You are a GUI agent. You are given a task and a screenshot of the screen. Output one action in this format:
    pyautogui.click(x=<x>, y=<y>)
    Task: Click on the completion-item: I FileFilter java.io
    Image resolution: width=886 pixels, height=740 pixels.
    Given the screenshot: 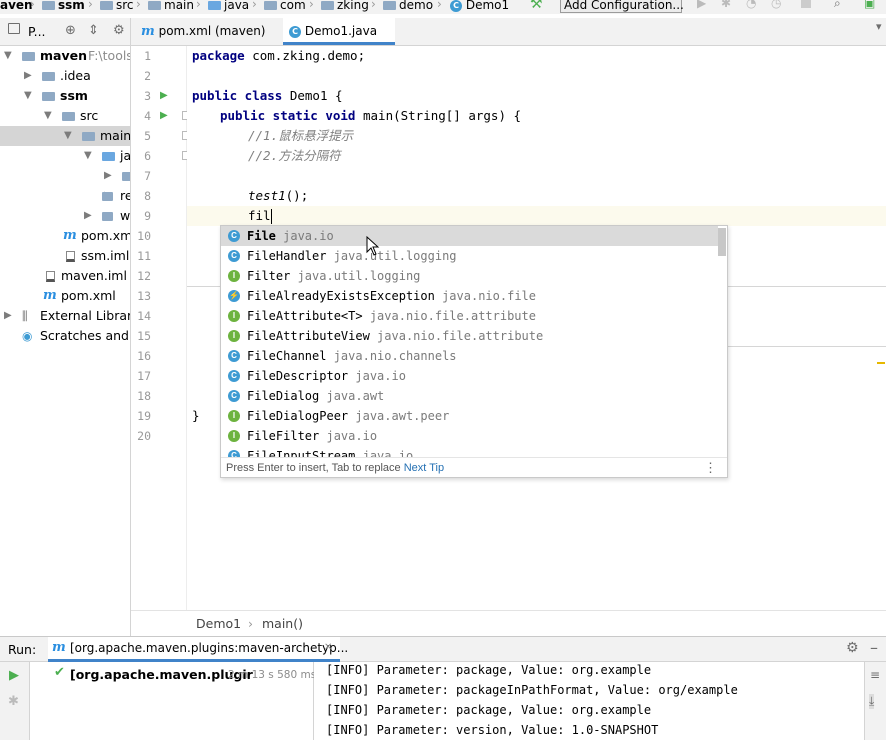 What is the action you would take?
    pyautogui.click(x=469, y=436)
    